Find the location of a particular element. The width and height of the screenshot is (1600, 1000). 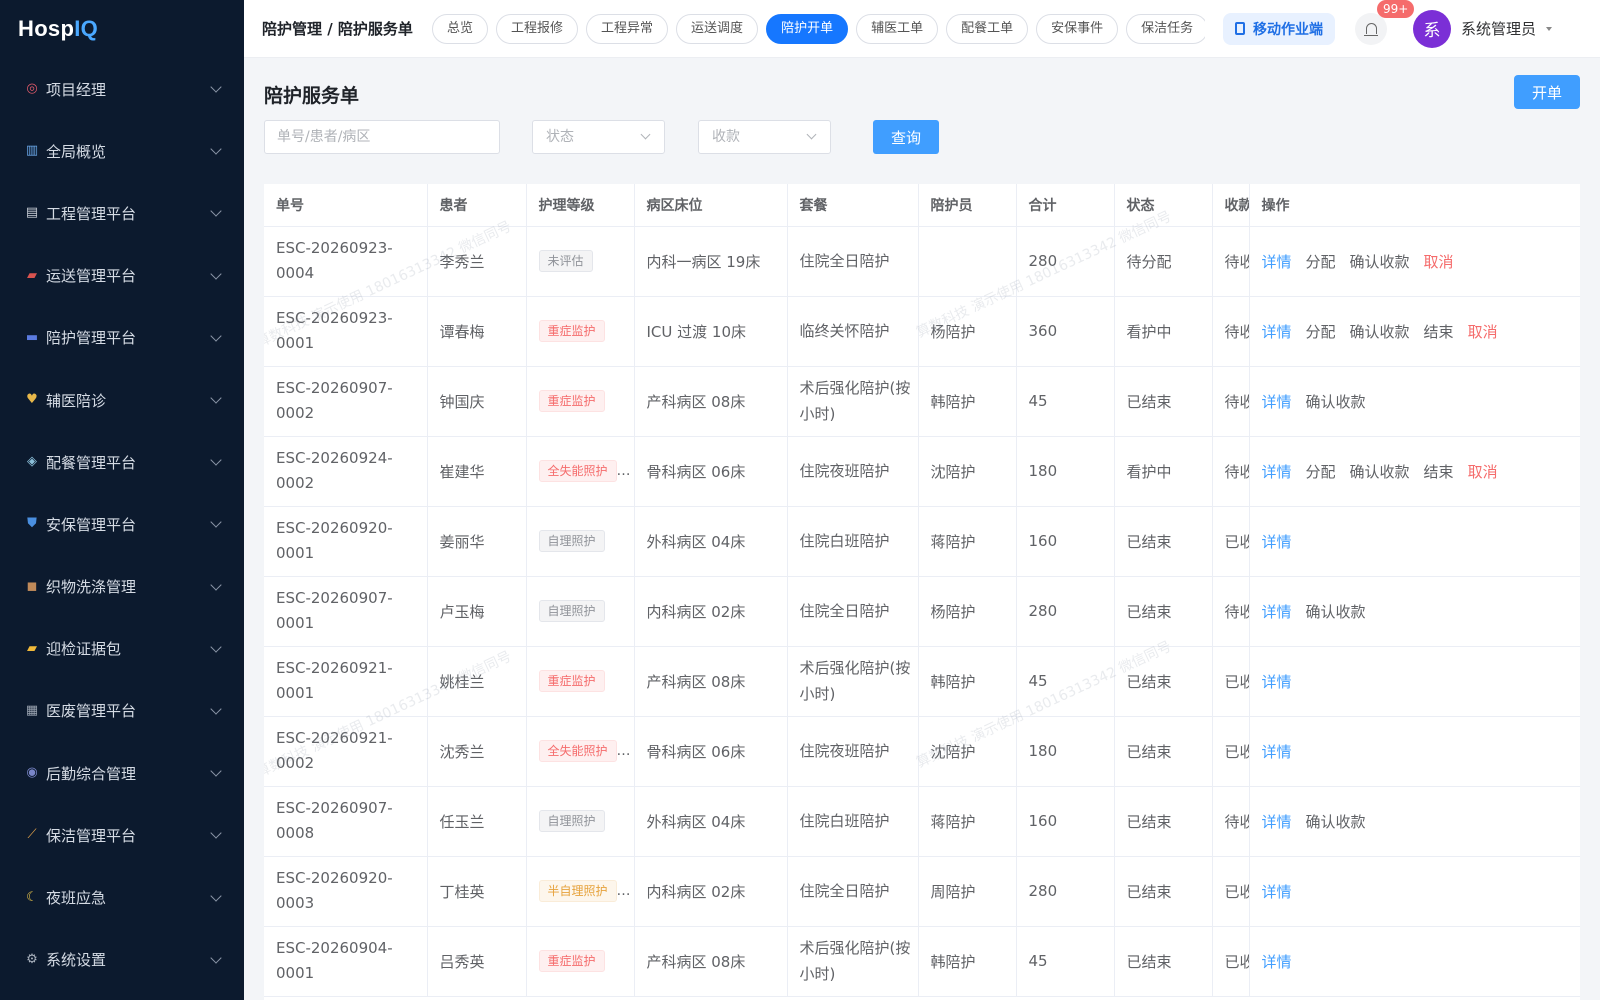

sidebar-item: ⛊ 安保管理平台 is located at coordinates (122, 524).